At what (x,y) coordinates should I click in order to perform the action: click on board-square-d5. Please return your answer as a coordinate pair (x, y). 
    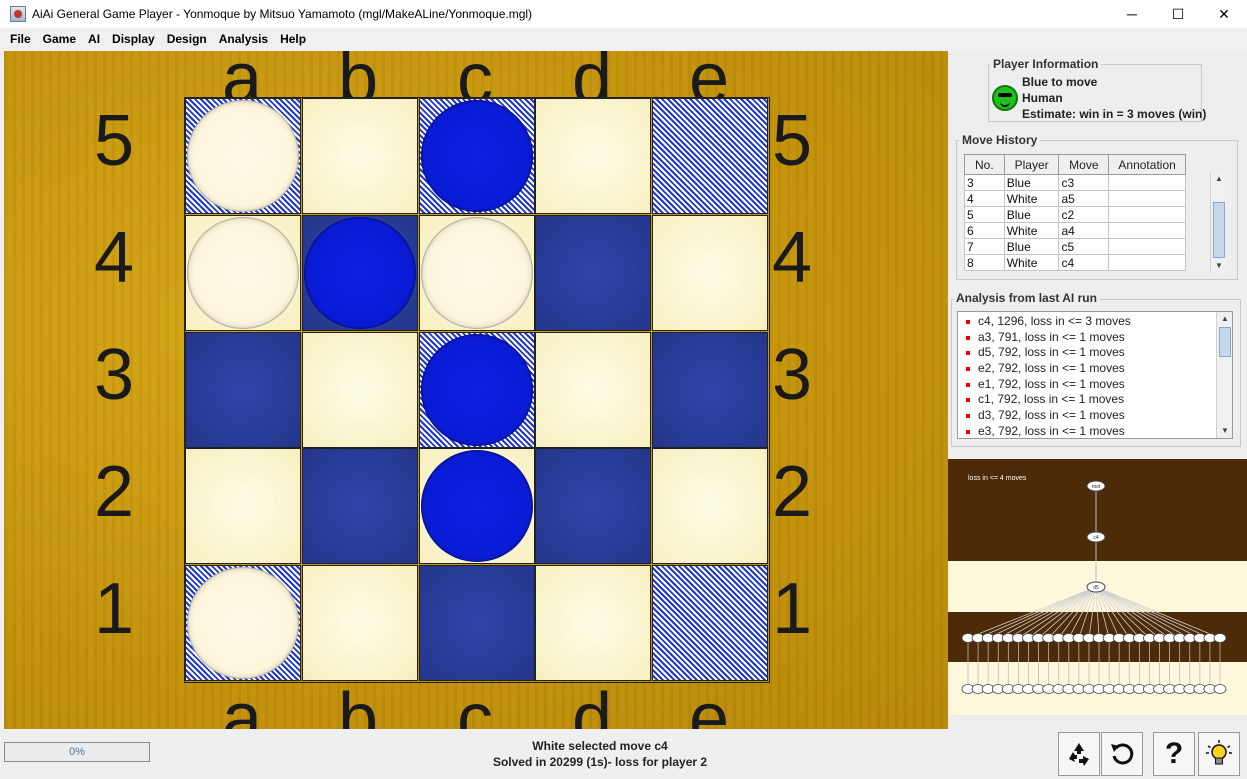
    Looking at the image, I should click on (593, 156).